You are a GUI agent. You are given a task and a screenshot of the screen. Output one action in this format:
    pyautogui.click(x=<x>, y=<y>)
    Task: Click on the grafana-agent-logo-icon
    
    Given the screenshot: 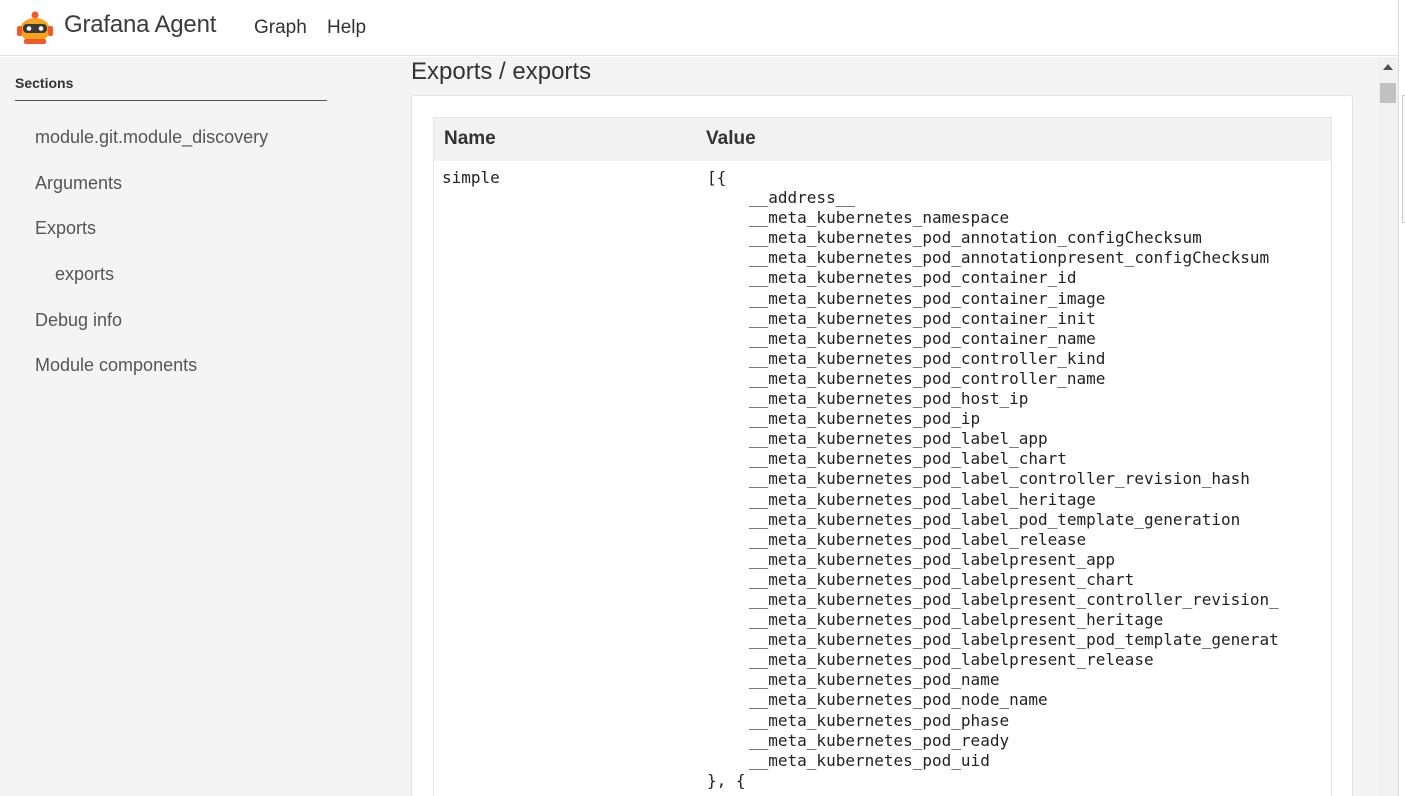 What is the action you would take?
    pyautogui.click(x=35, y=26)
    